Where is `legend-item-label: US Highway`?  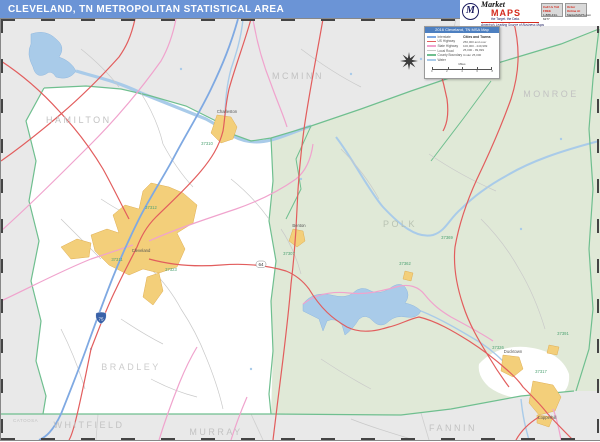 legend-item-label: US Highway is located at coordinates (446, 41).